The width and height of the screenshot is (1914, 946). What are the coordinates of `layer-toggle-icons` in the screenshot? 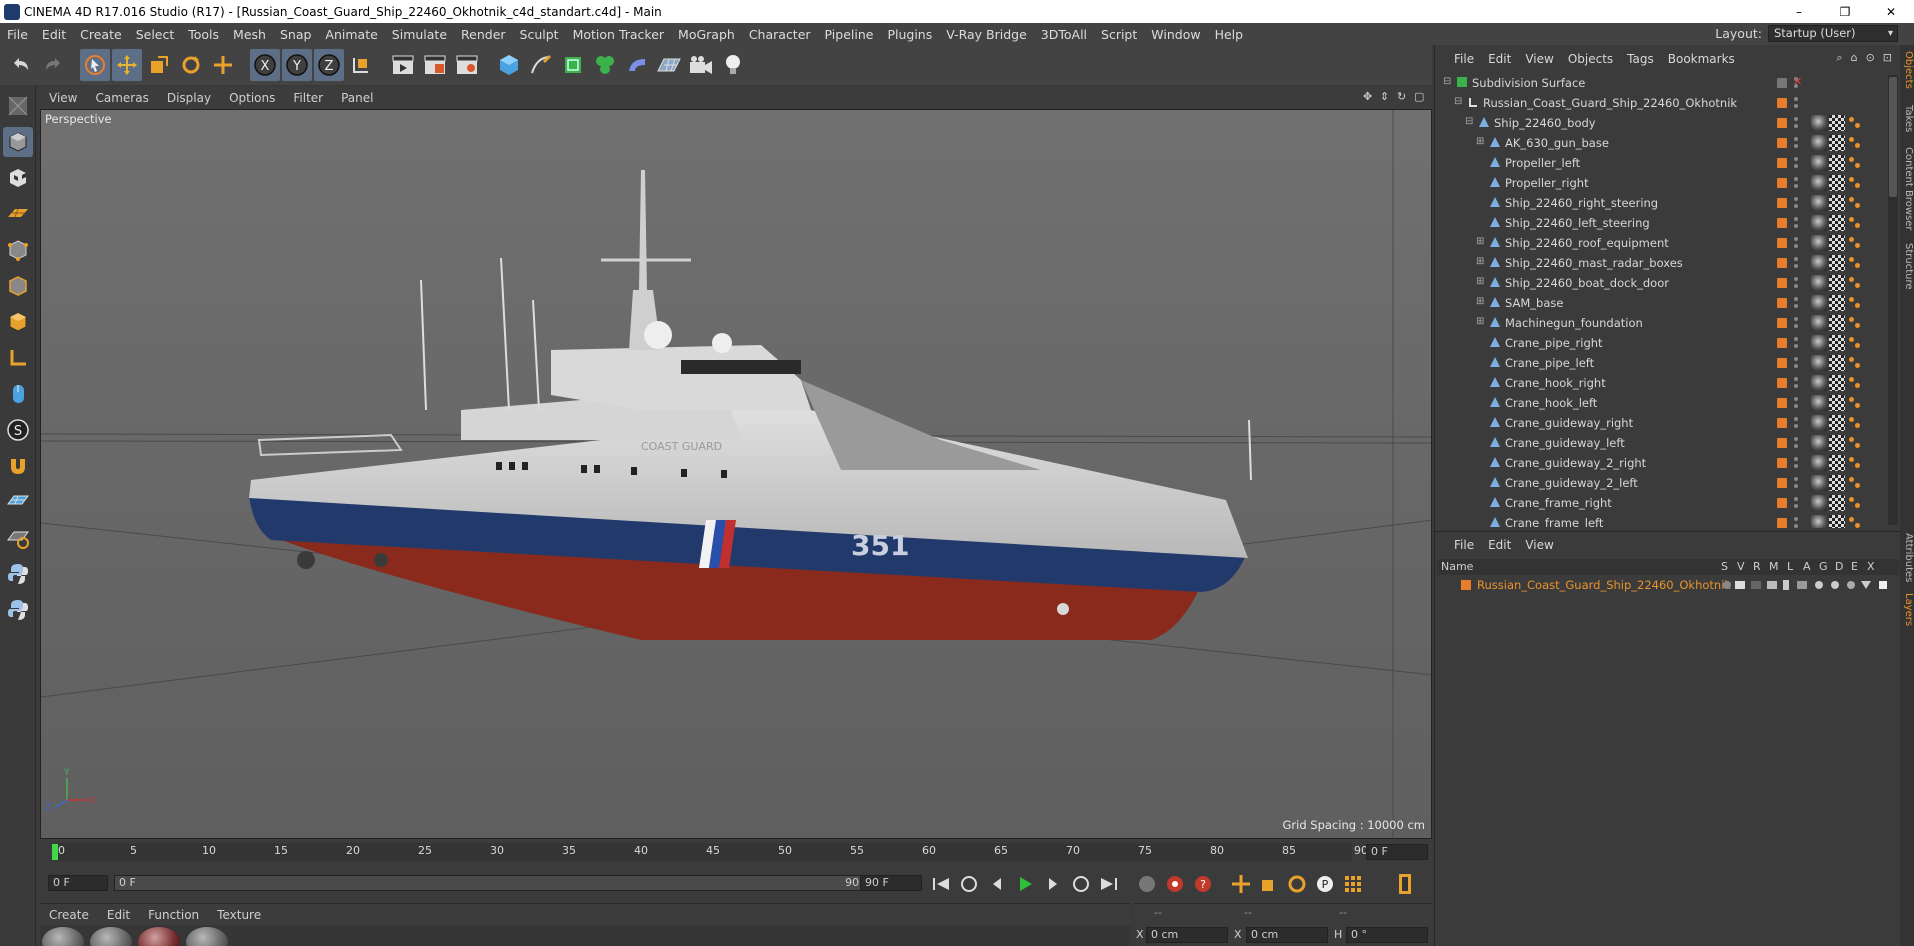 It's located at (1811, 585).